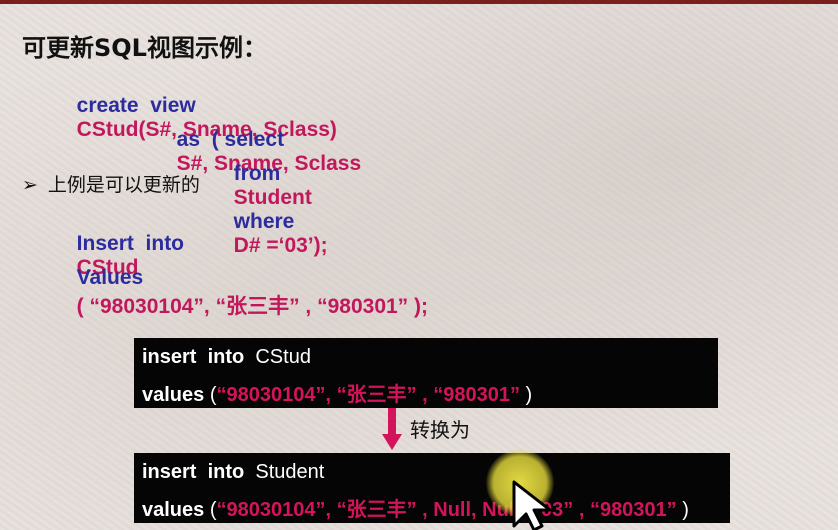 The image size is (838, 530). I want to click on box2-open-paren: (, so click(210, 510).